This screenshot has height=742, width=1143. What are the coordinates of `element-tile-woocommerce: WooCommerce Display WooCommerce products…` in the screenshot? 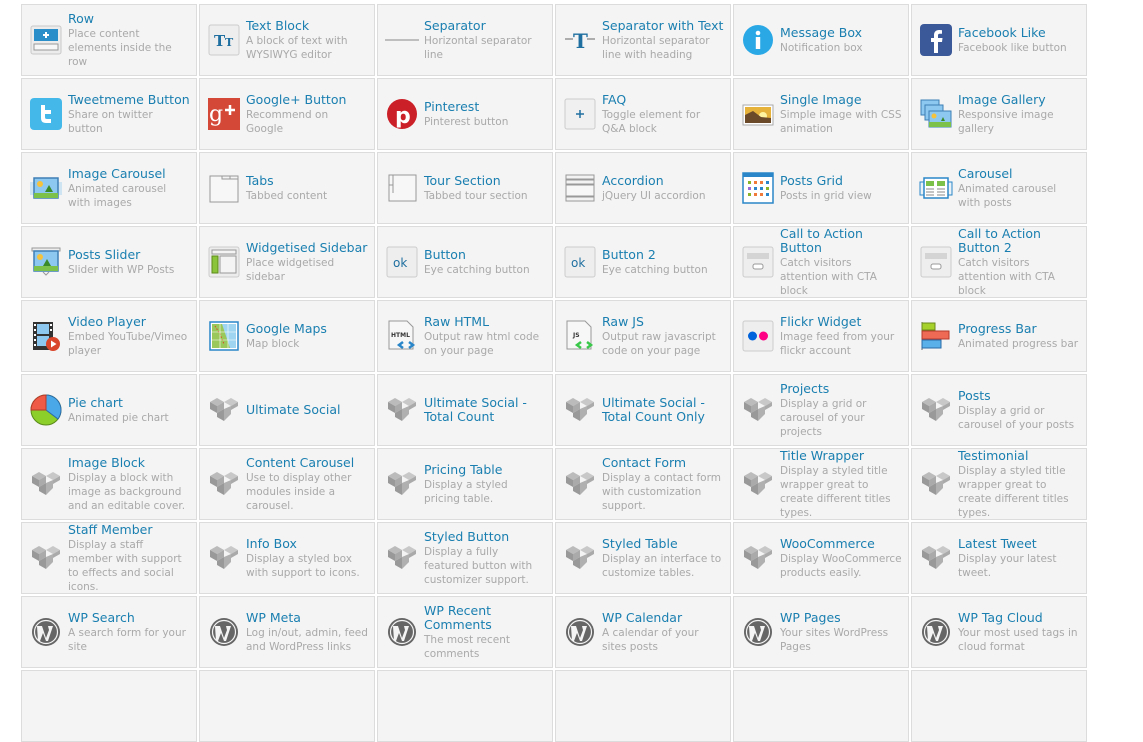 It's located at (821, 558).